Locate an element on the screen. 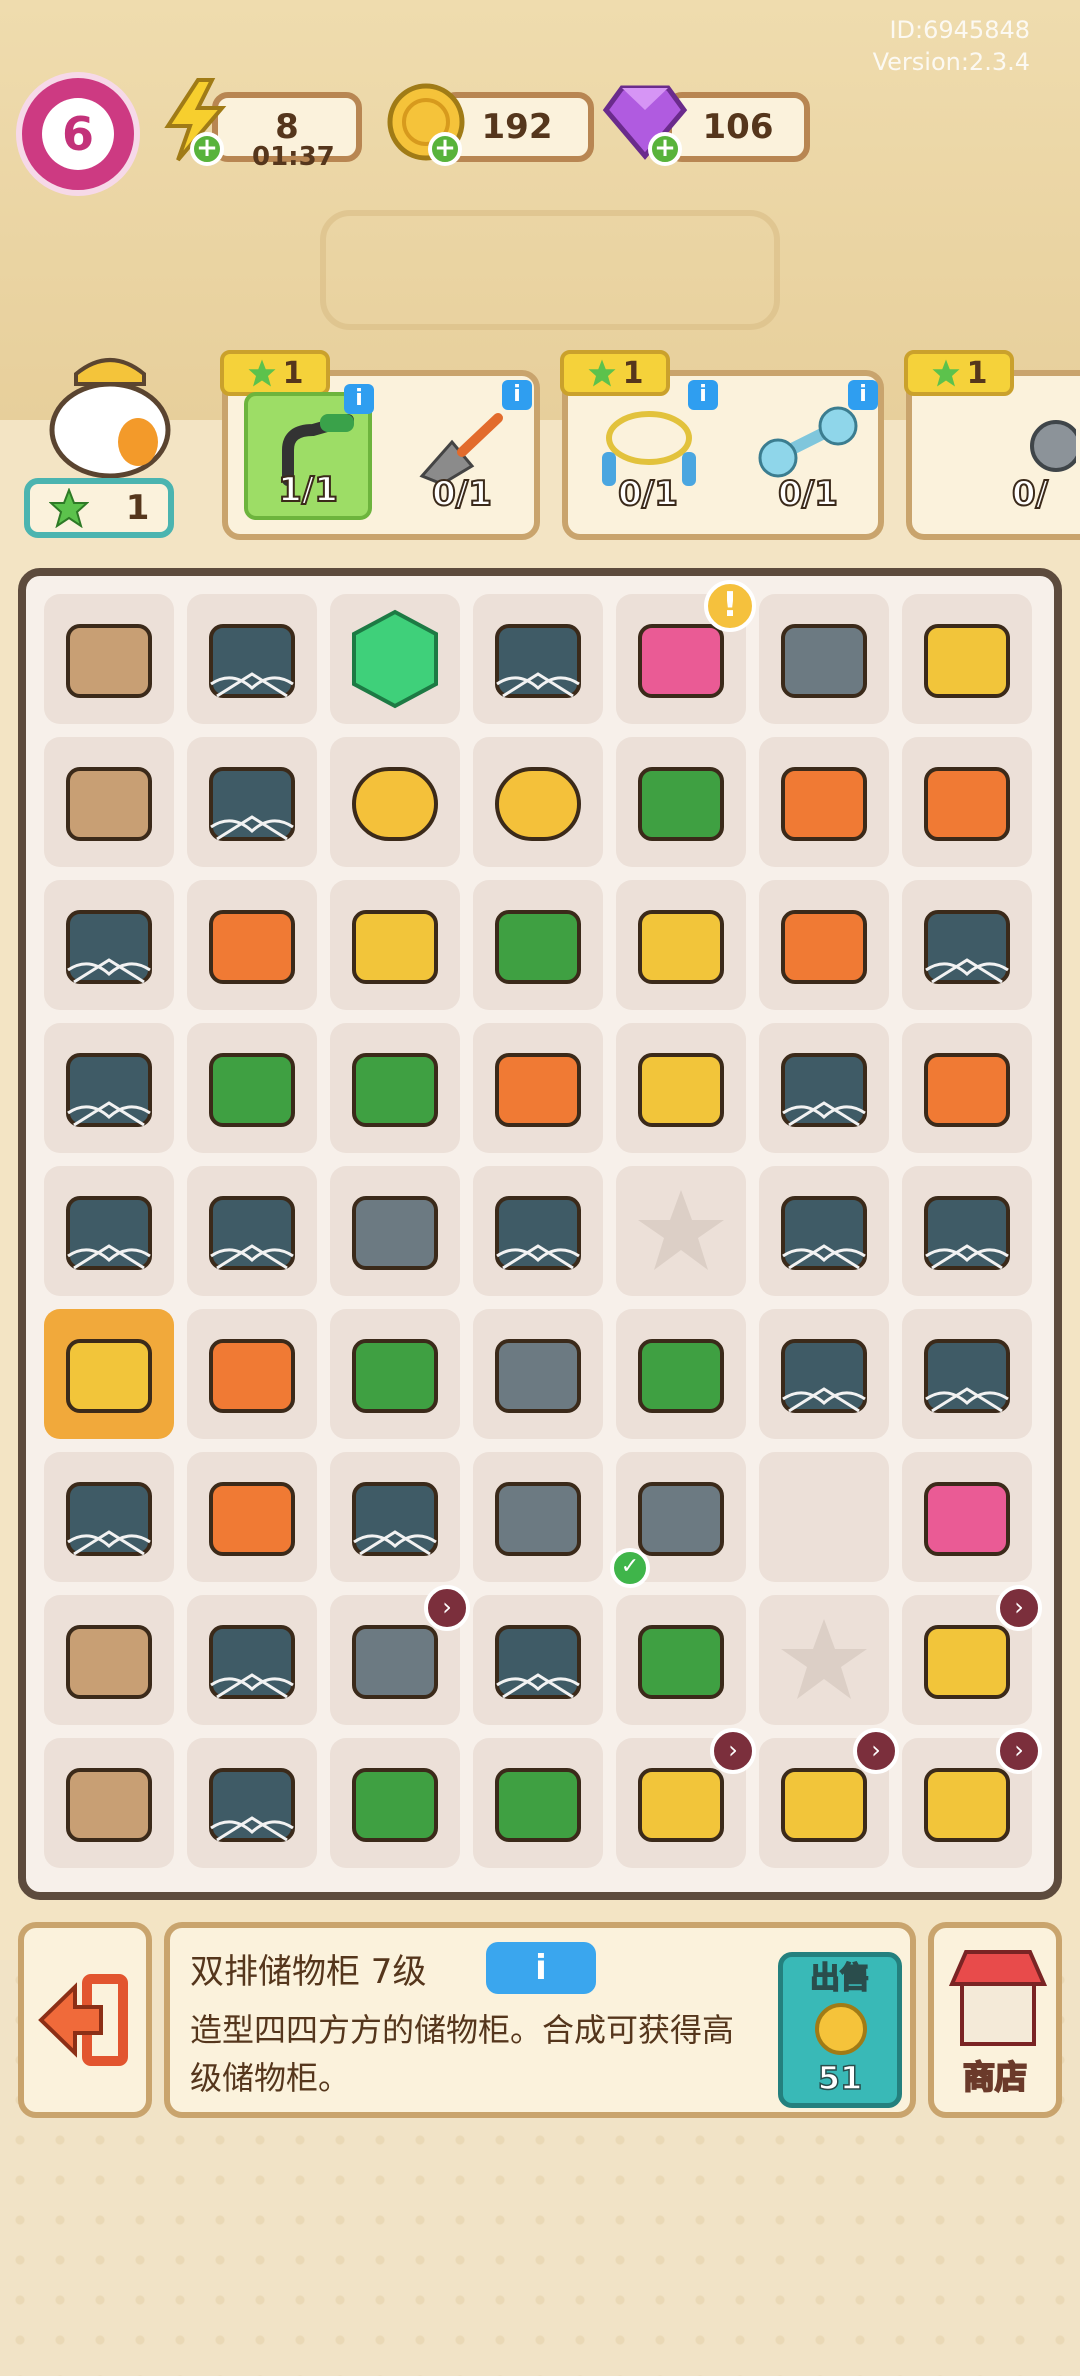  order-item-jump-rope: 0/1 i is located at coordinates (651, 450).